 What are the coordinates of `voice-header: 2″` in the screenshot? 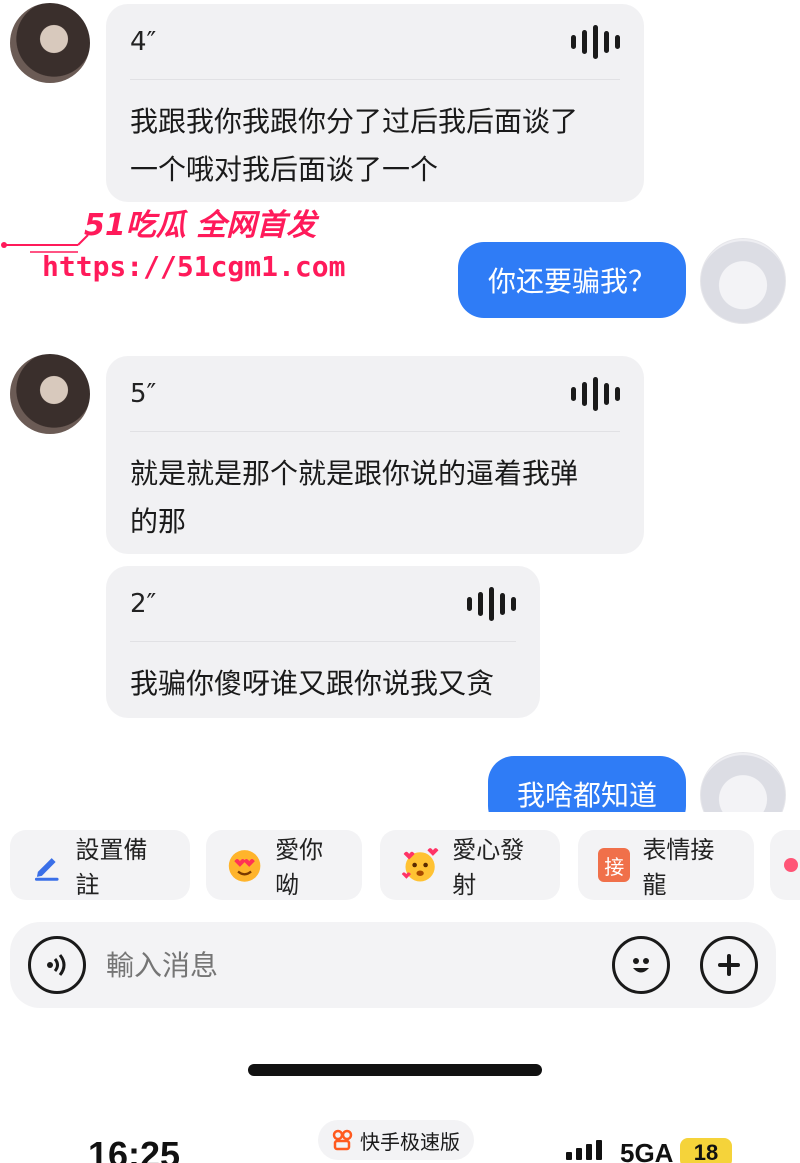 It's located at (323, 604).